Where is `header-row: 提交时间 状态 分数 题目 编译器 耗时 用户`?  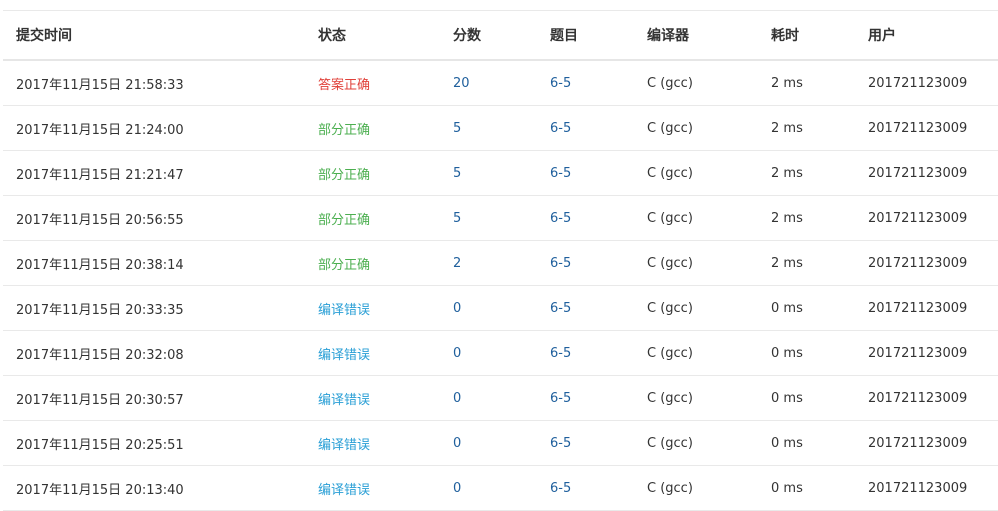
header-row: 提交时间 状态 分数 题目 编译器 耗时 用户 is located at coordinates (500, 35).